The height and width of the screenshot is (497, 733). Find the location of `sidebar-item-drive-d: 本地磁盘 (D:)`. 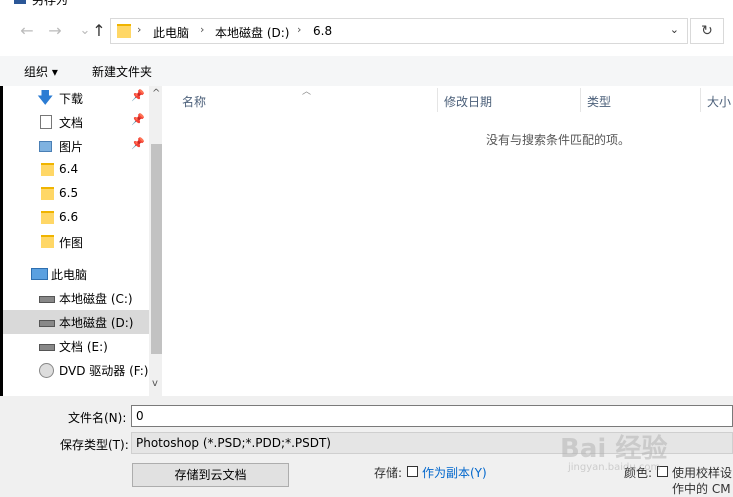

sidebar-item-drive-d: 本地磁盘 (D:) is located at coordinates (76, 322).